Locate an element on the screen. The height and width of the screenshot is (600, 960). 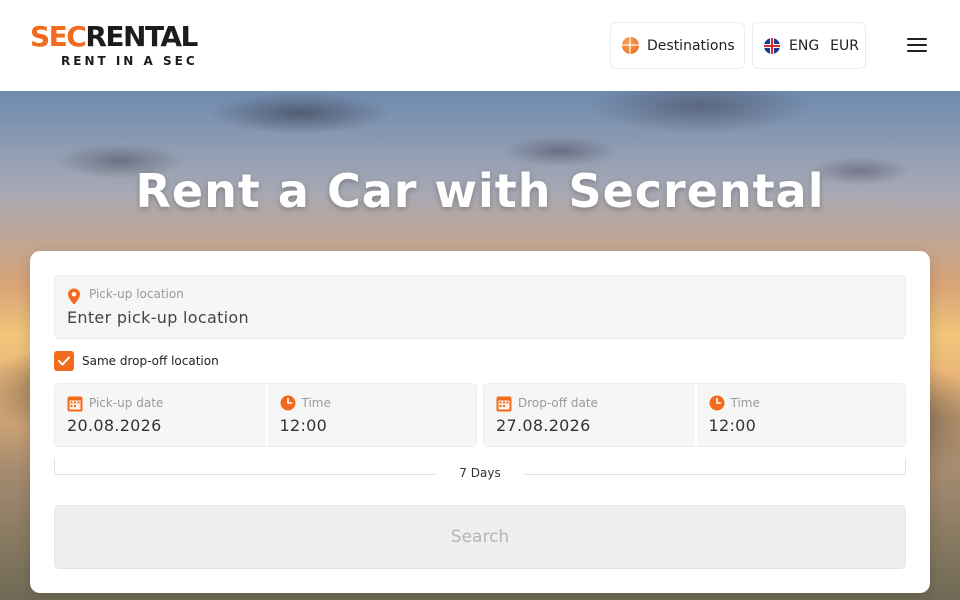
pickup-location-label: Pick-up location is located at coordinates (136, 294).